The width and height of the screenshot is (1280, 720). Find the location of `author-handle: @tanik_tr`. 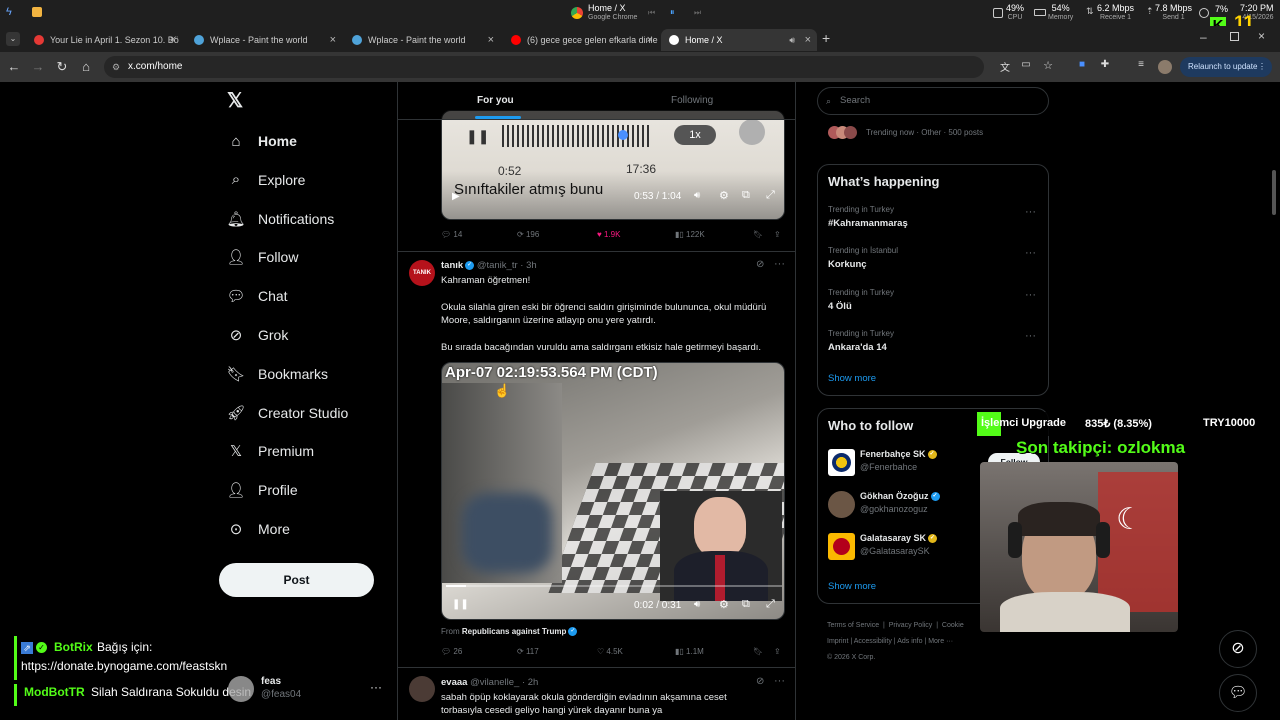

author-handle: @tanik_tr is located at coordinates (497, 265).